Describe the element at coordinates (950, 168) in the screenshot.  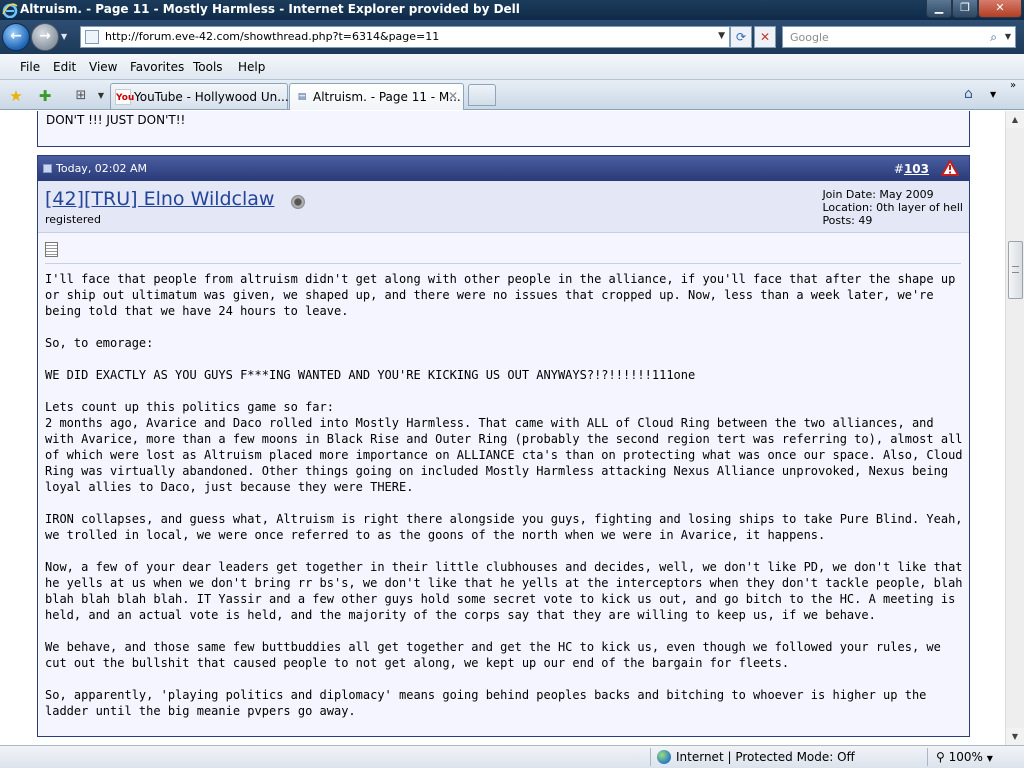
I see `report-post-icon` at that location.